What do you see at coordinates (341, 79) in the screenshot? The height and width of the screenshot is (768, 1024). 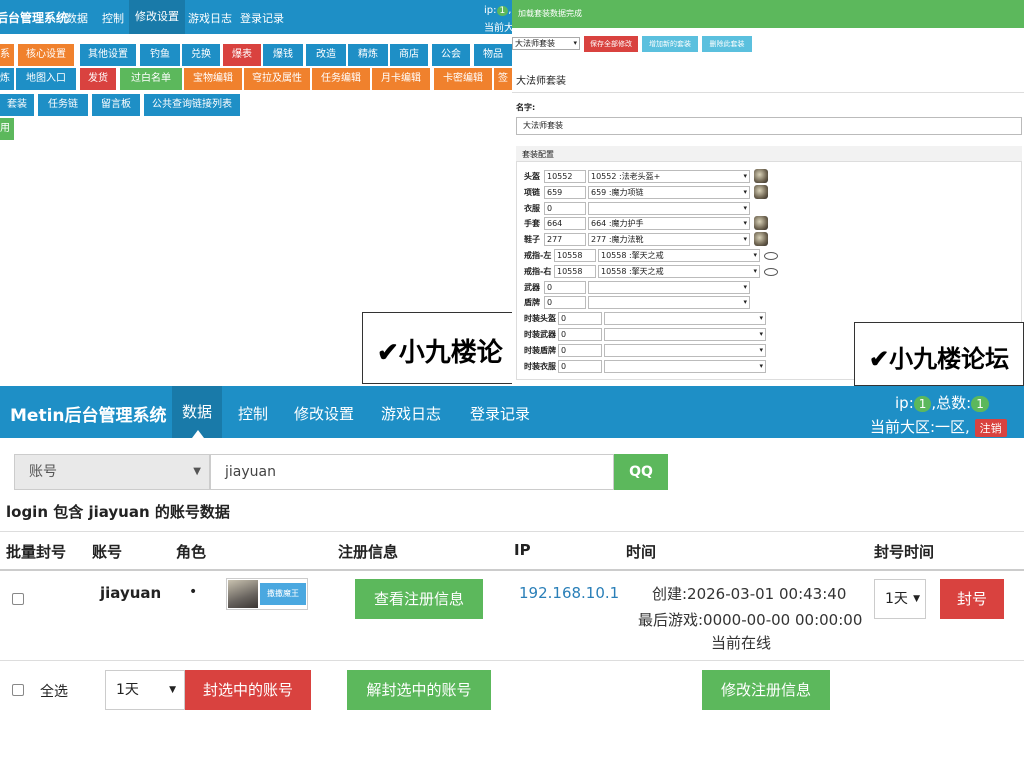 I see `menu-quest-edit: 任务编辑` at bounding box center [341, 79].